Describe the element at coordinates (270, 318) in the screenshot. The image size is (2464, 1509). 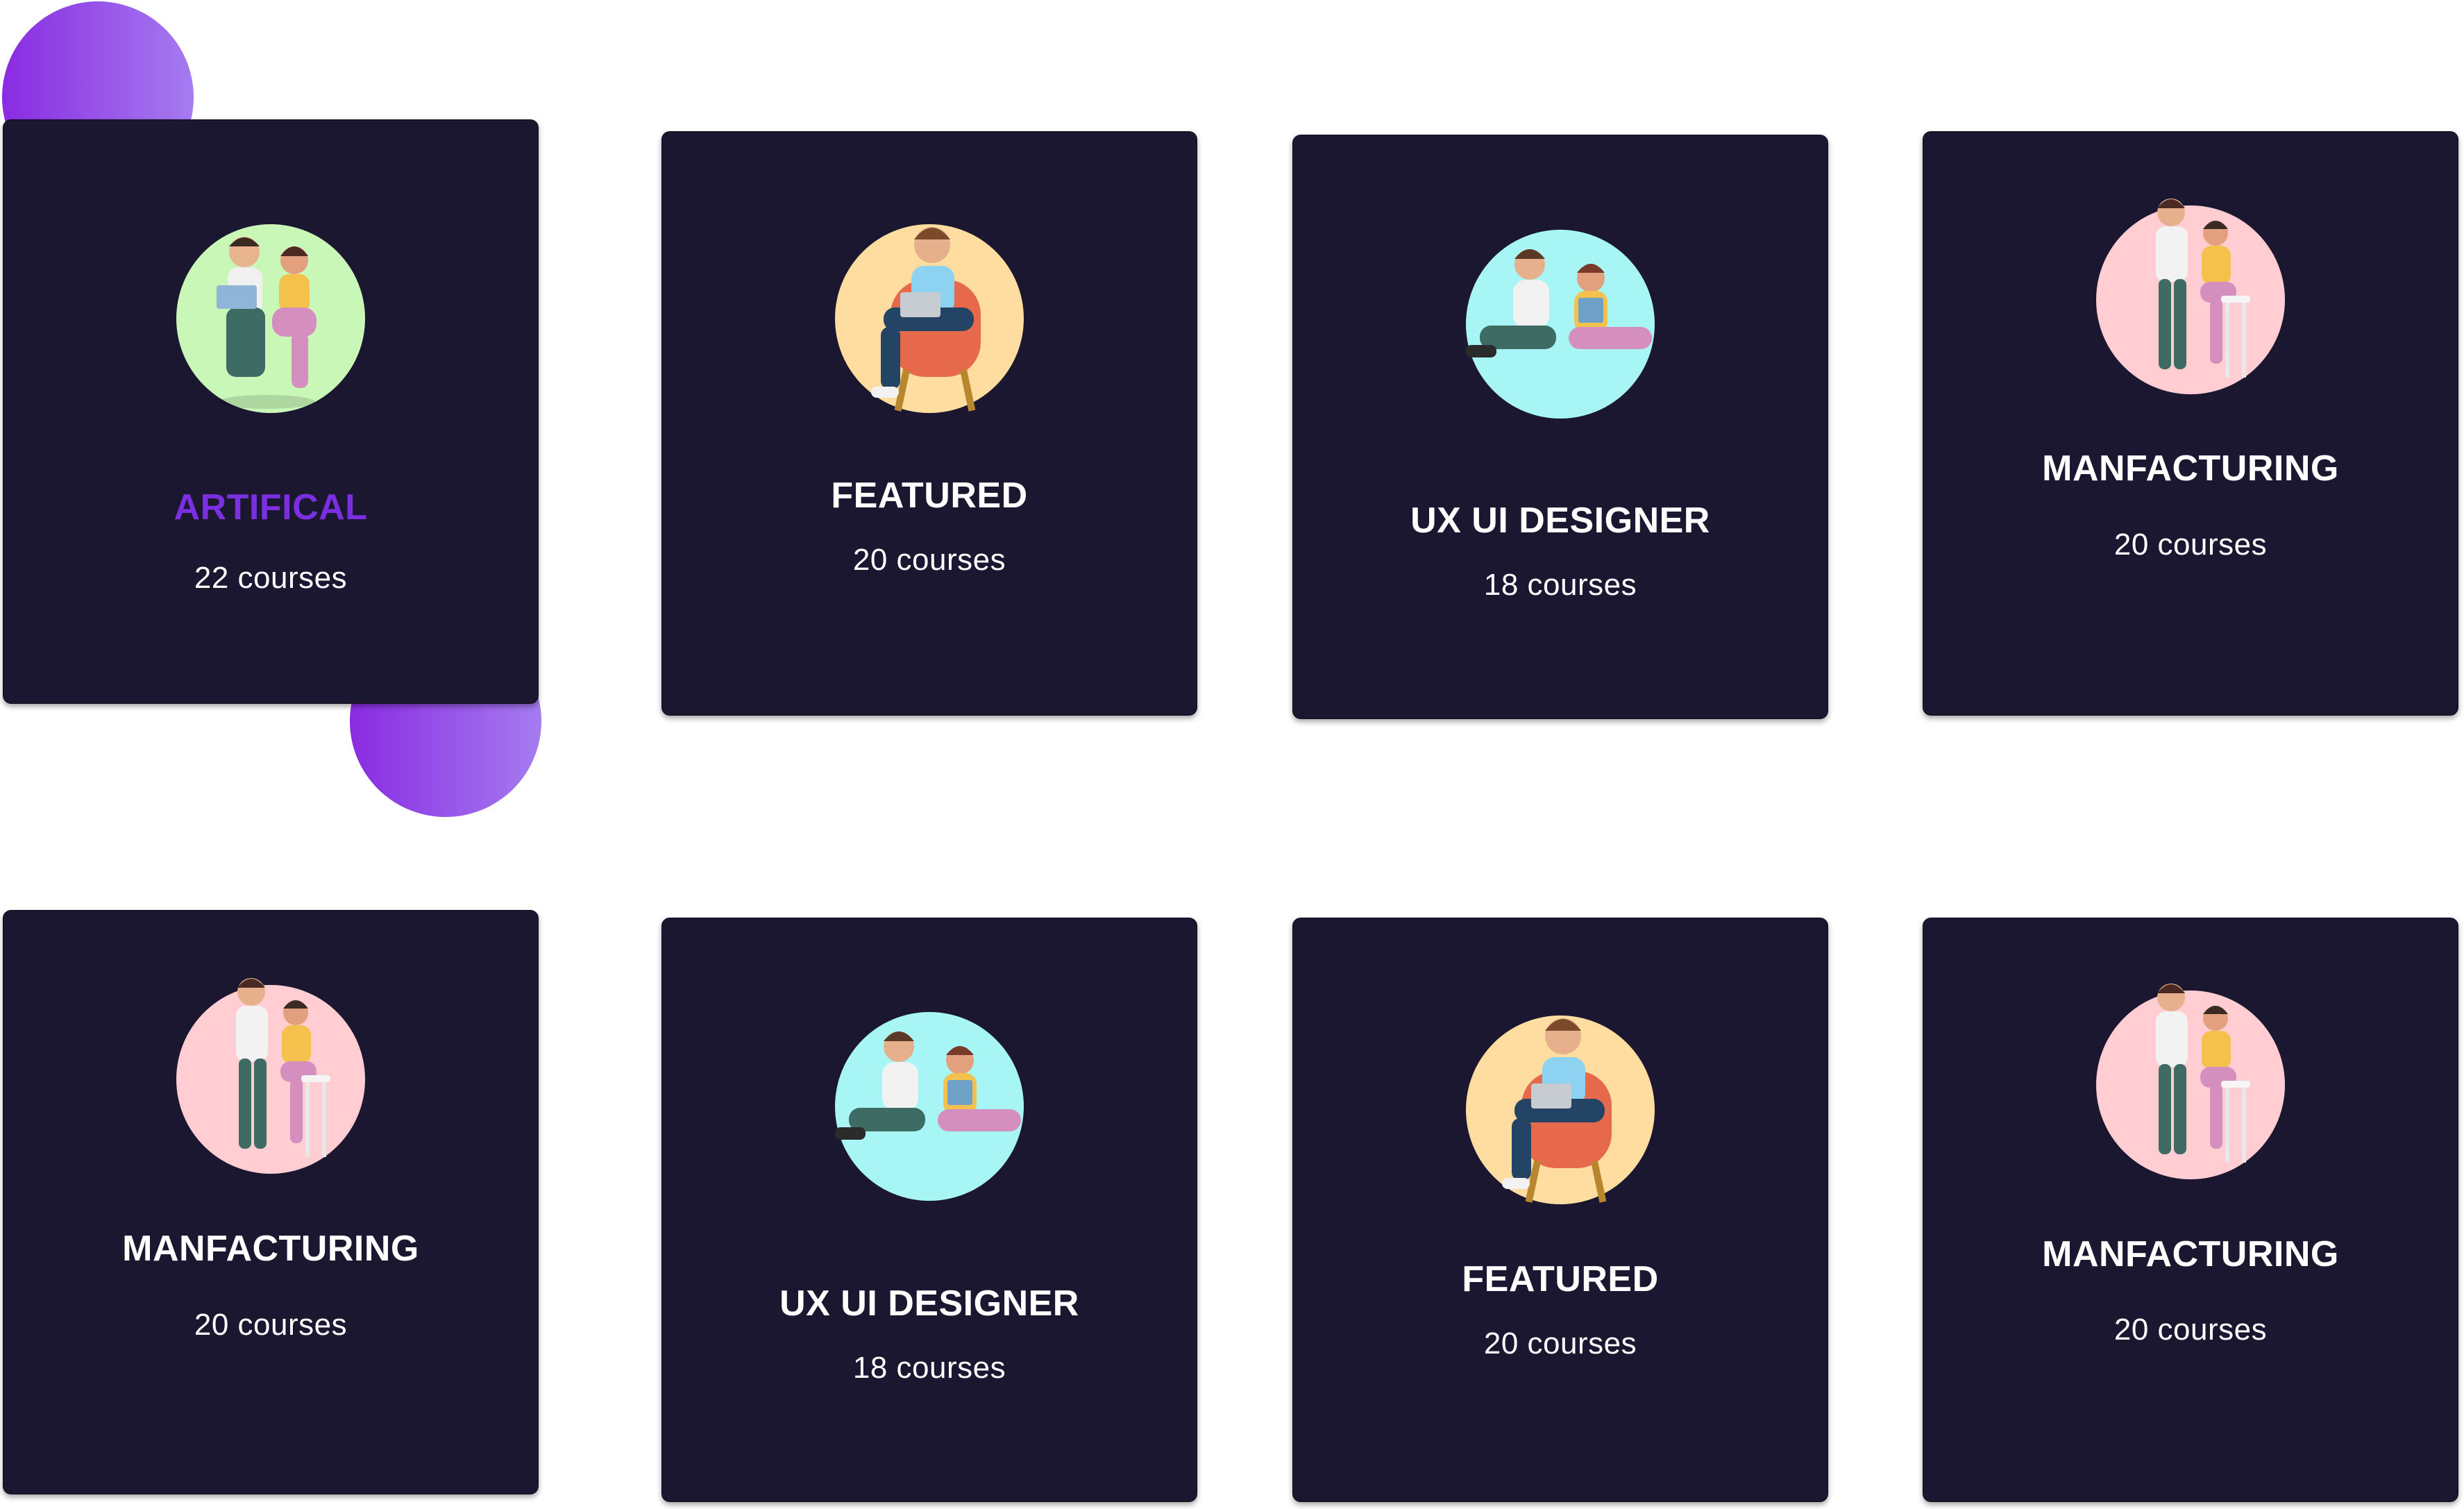
I see `couple-with-laptop-icon` at that location.